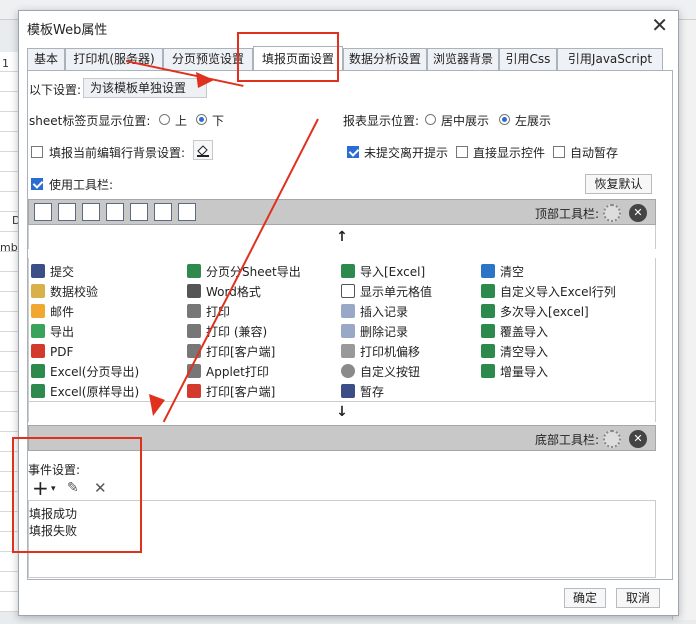 The image size is (696, 624). I want to click on bg-row-label: 填报当前编辑行背景设置:, so click(117, 153).